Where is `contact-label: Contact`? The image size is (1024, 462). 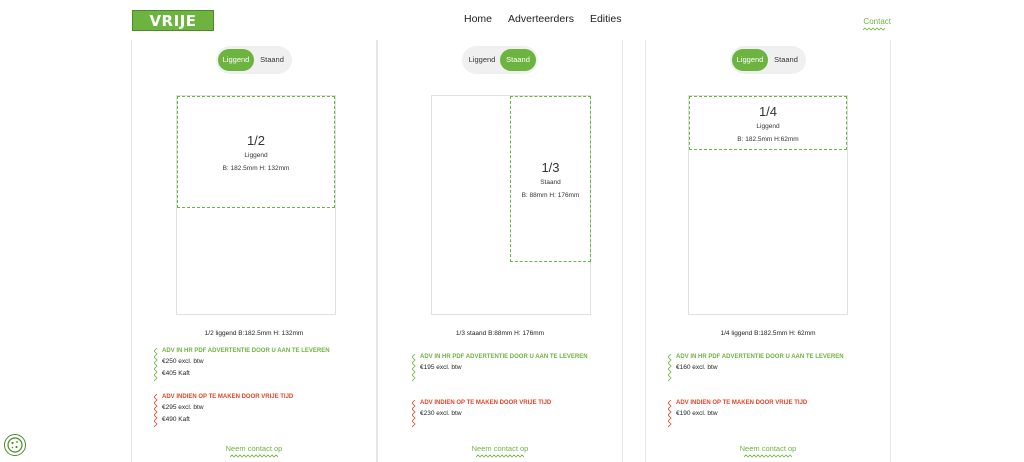 contact-label: Contact is located at coordinates (877, 21).